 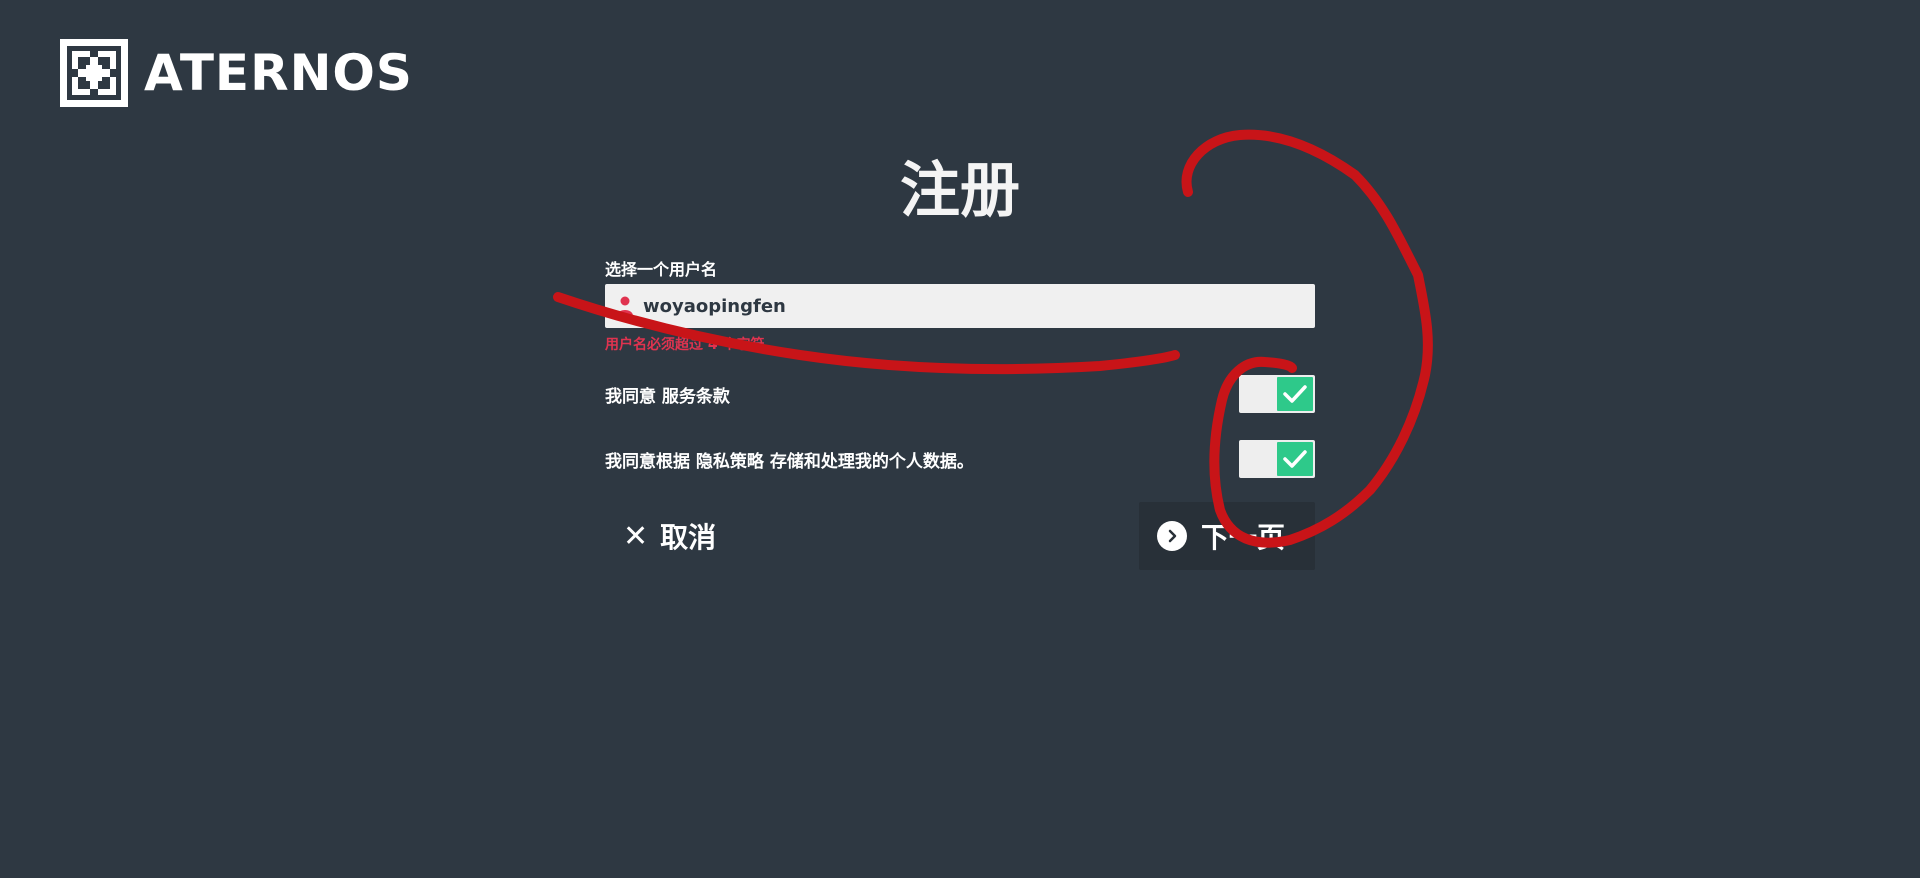 I want to click on privacy-toggle-knob, so click(x=1295, y=459).